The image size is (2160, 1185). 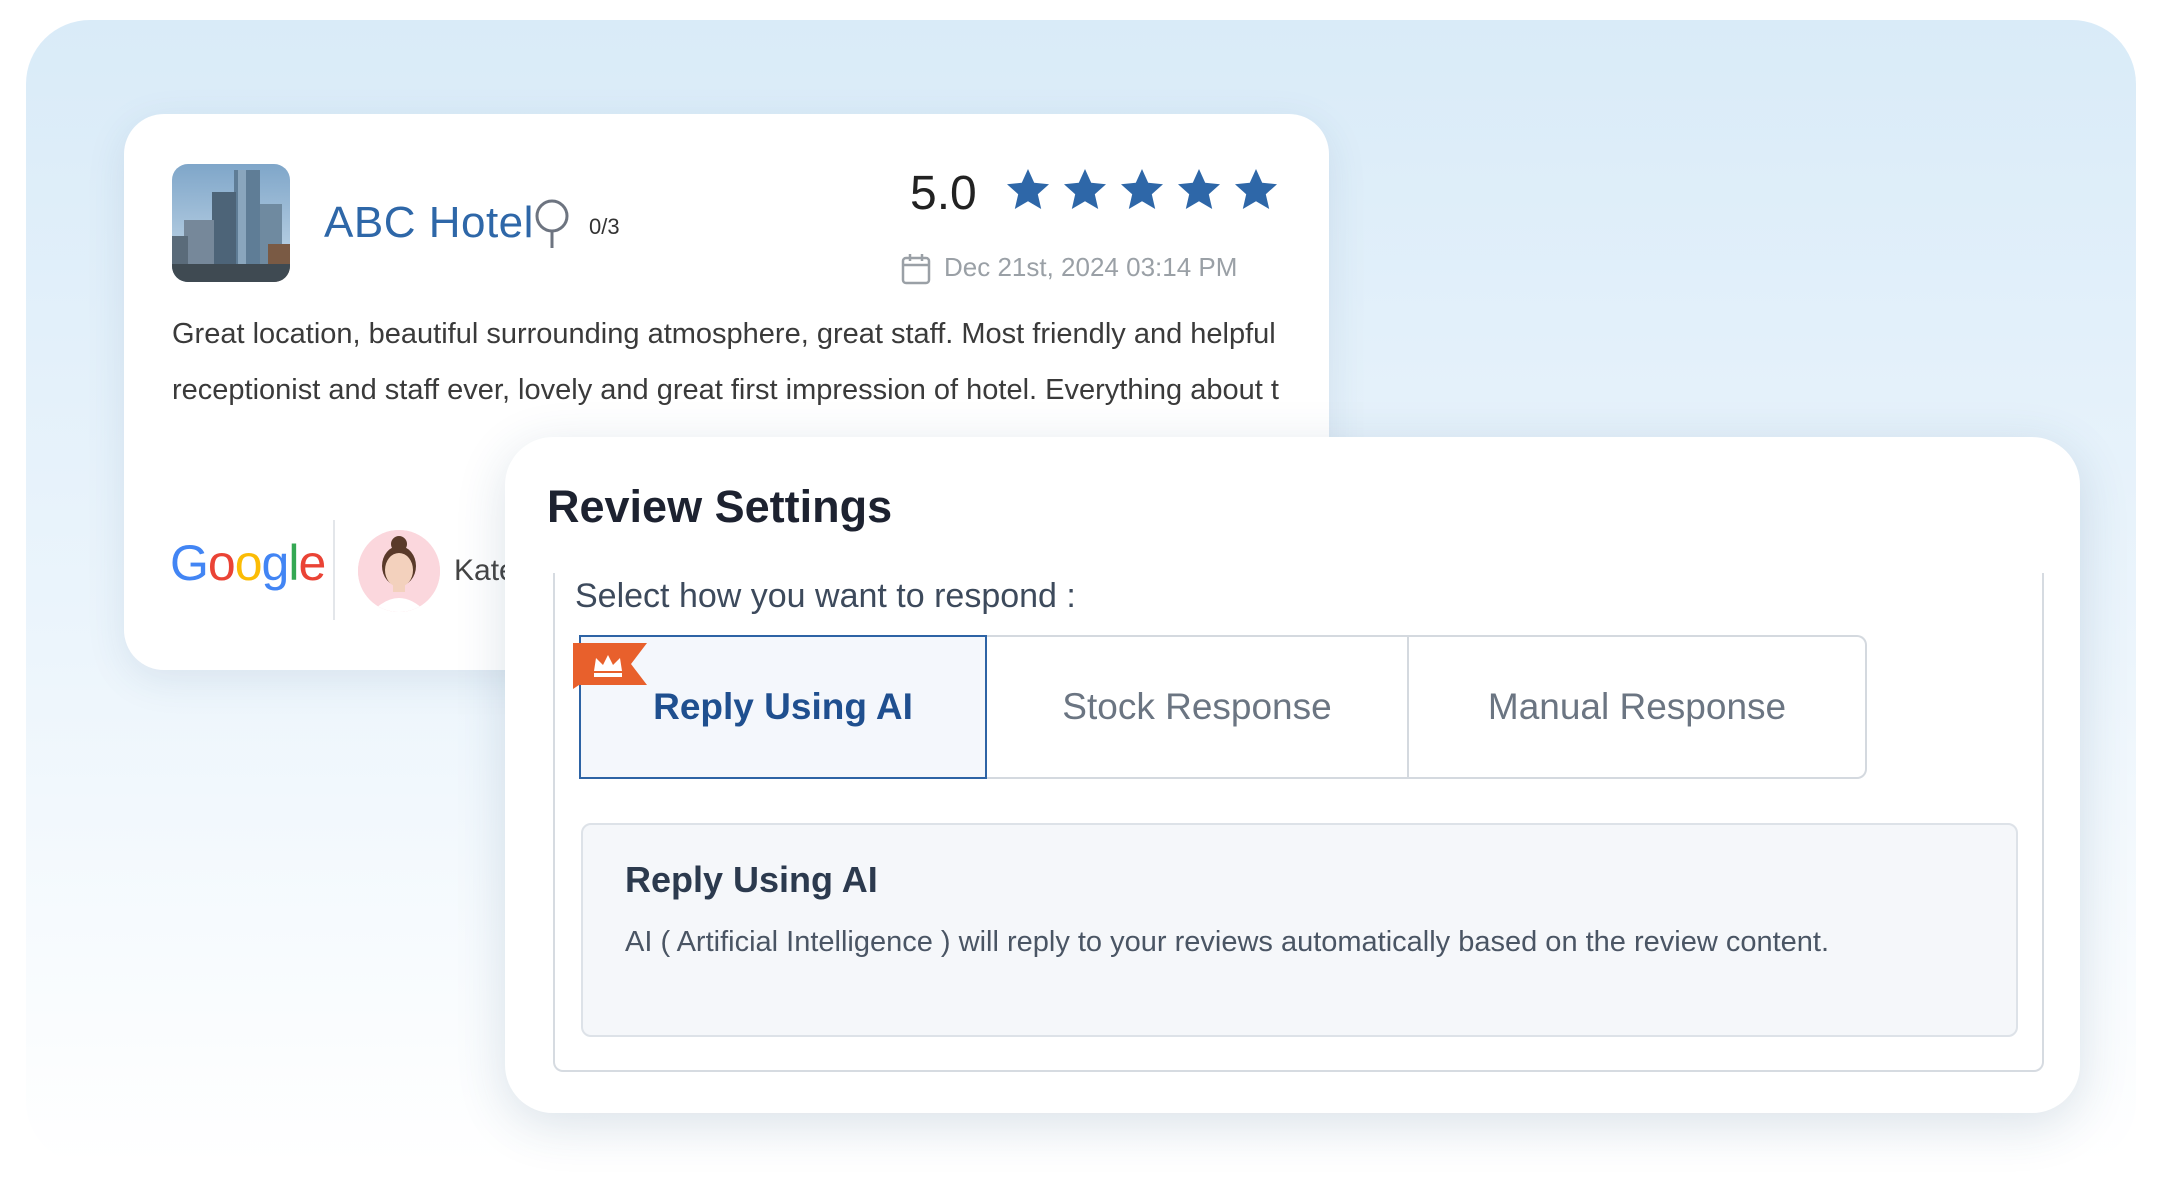 What do you see at coordinates (916, 269) in the screenshot?
I see `calendar-icon` at bounding box center [916, 269].